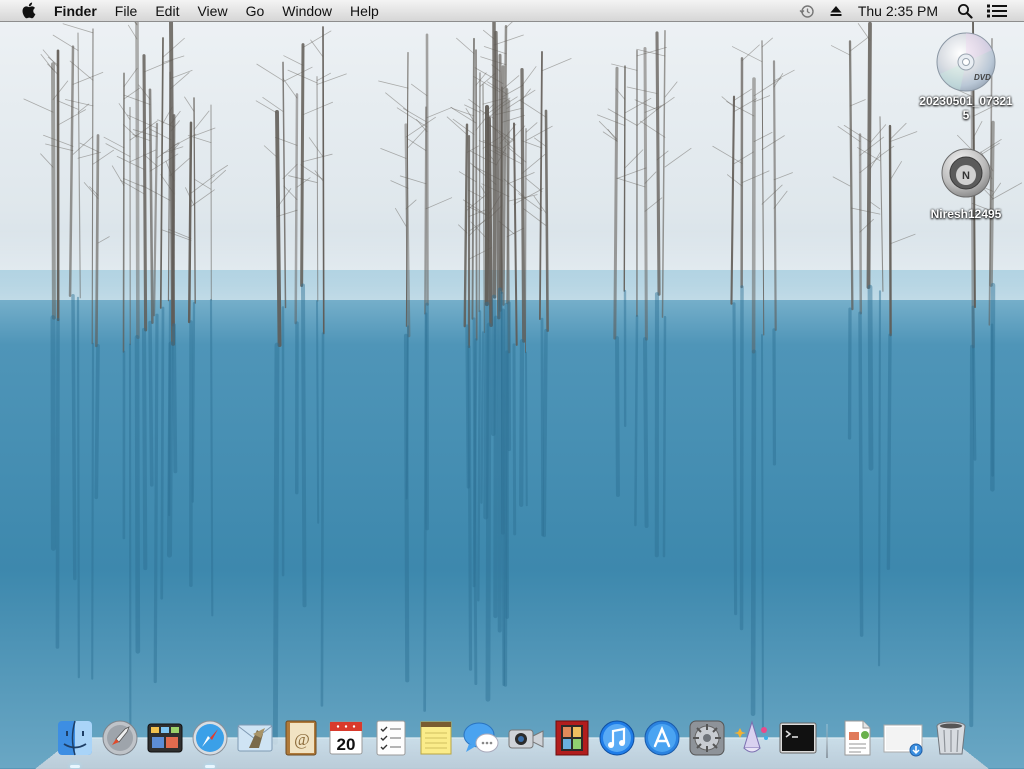  I want to click on calendar-icon: 20, so click(346, 738).